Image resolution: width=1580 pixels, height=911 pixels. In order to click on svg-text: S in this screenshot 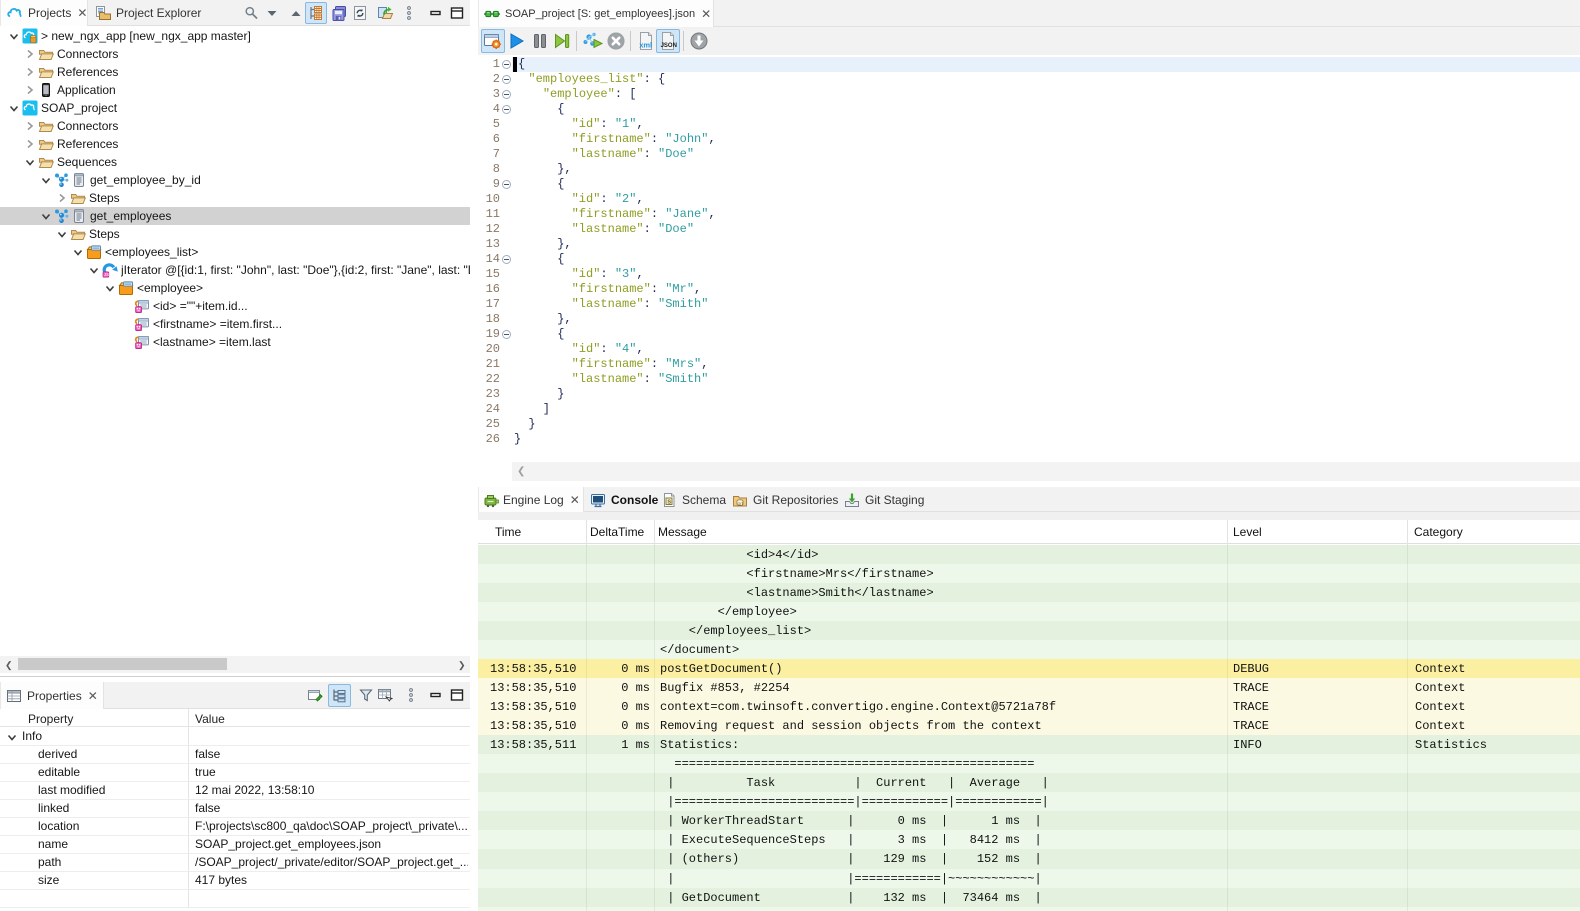, I will do `click(669, 502)`.